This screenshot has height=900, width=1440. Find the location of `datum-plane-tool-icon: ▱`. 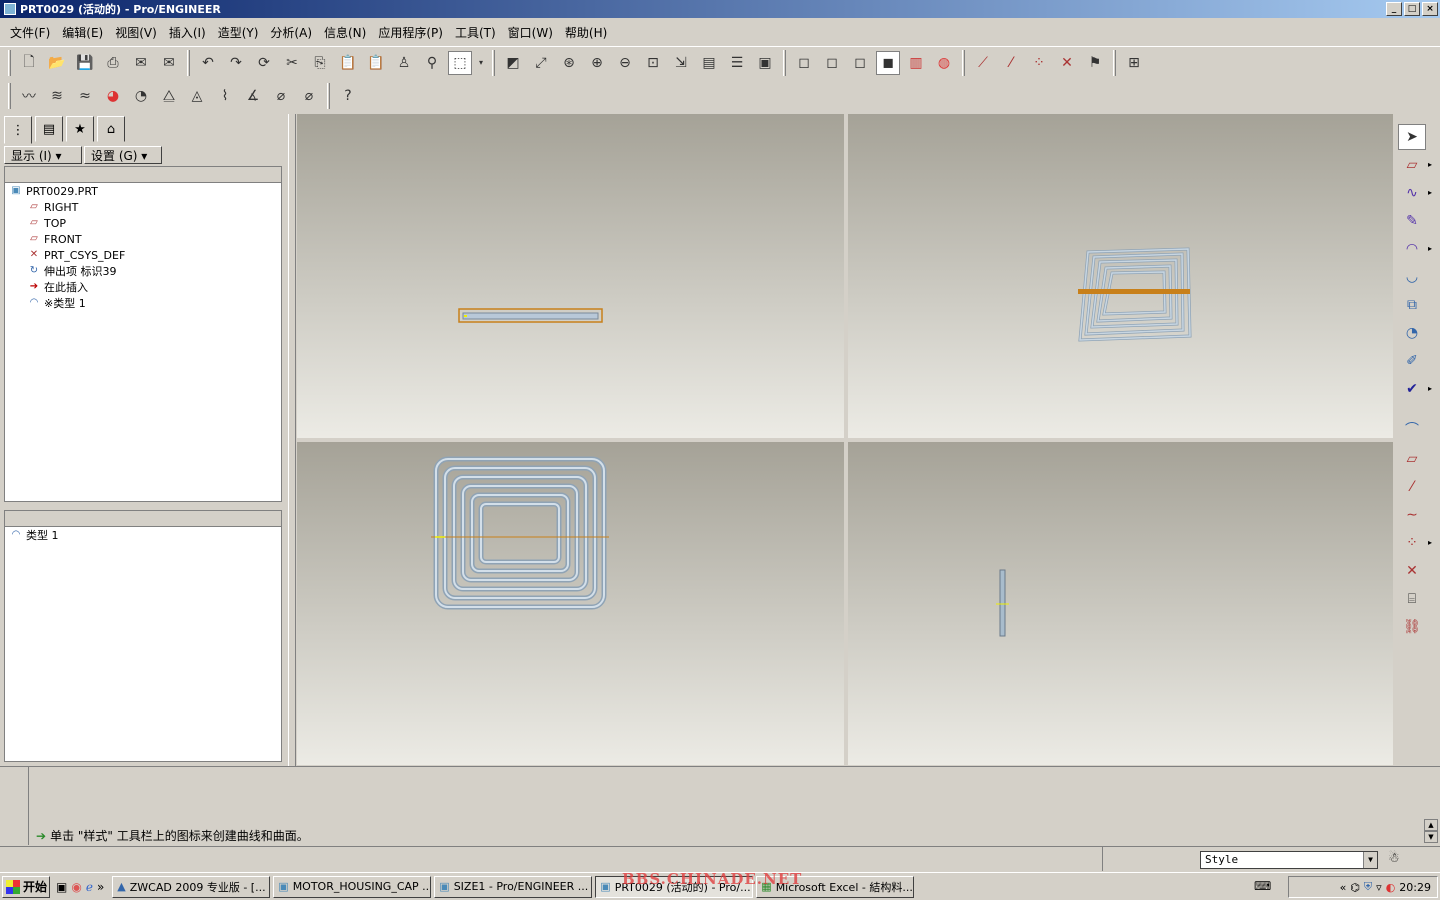

datum-plane-tool-icon: ▱ is located at coordinates (1412, 459).